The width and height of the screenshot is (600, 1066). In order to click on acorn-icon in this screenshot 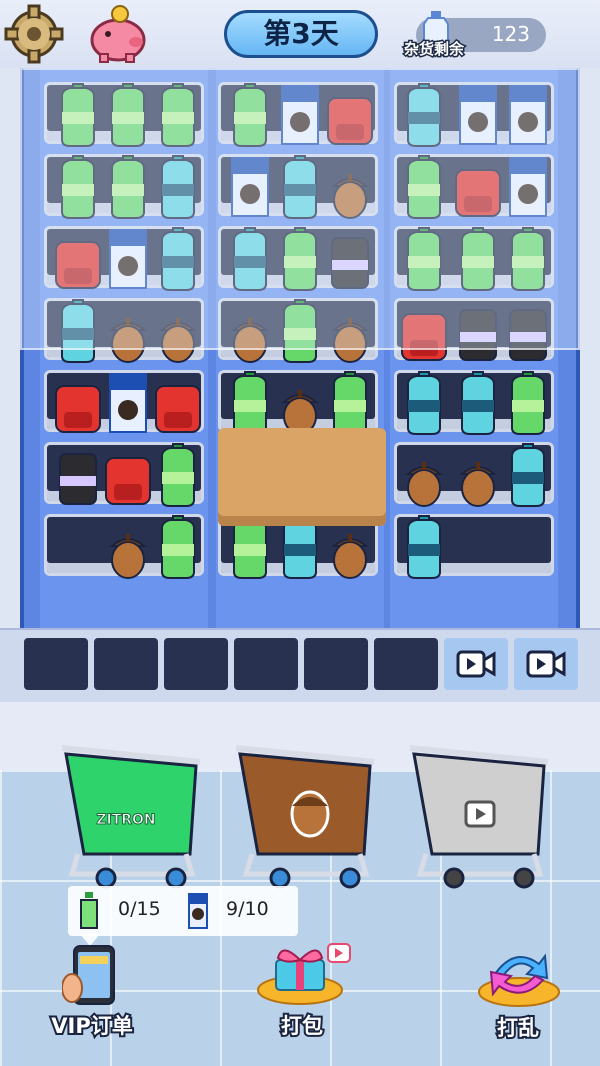, I will do `click(310, 814)`.